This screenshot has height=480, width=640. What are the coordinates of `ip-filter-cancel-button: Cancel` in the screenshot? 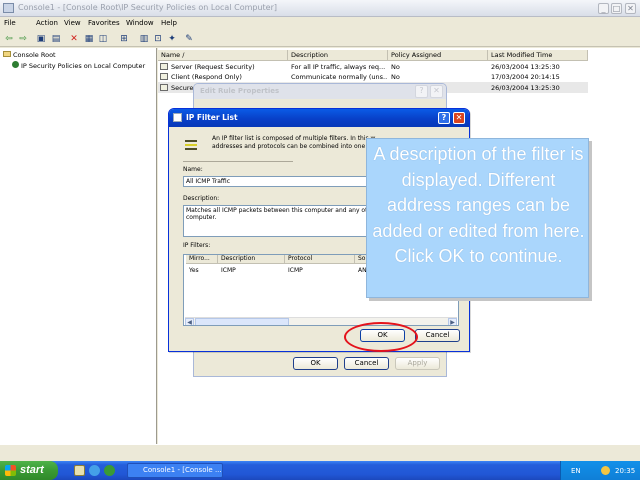 It's located at (437, 335).